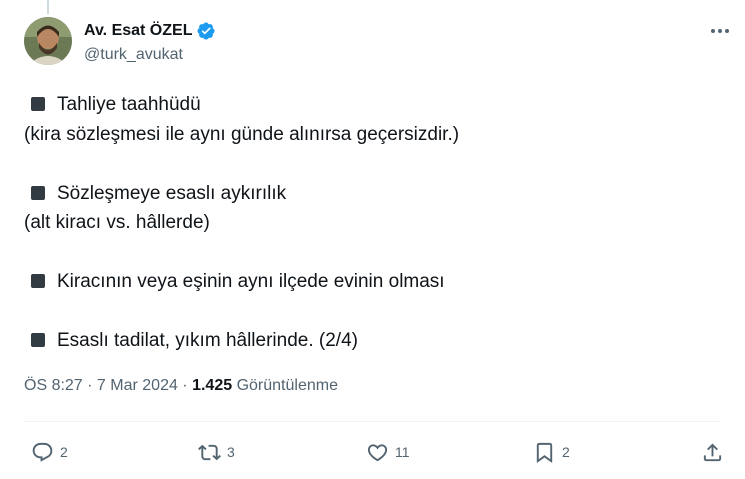 This screenshot has height=479, width=745. Describe the element at coordinates (206, 31) in the screenshot. I see `verified-badge-icon` at that location.